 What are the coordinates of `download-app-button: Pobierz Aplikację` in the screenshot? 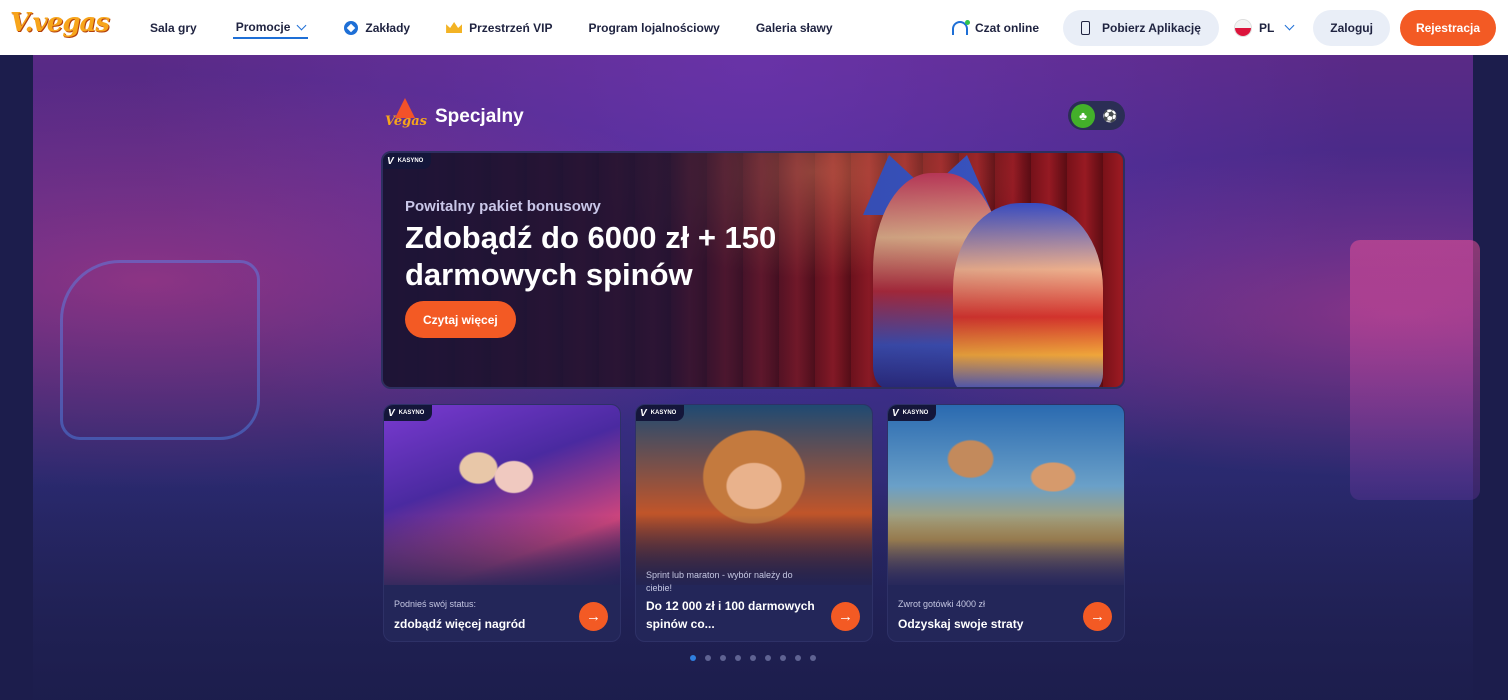 It's located at (1141, 27).